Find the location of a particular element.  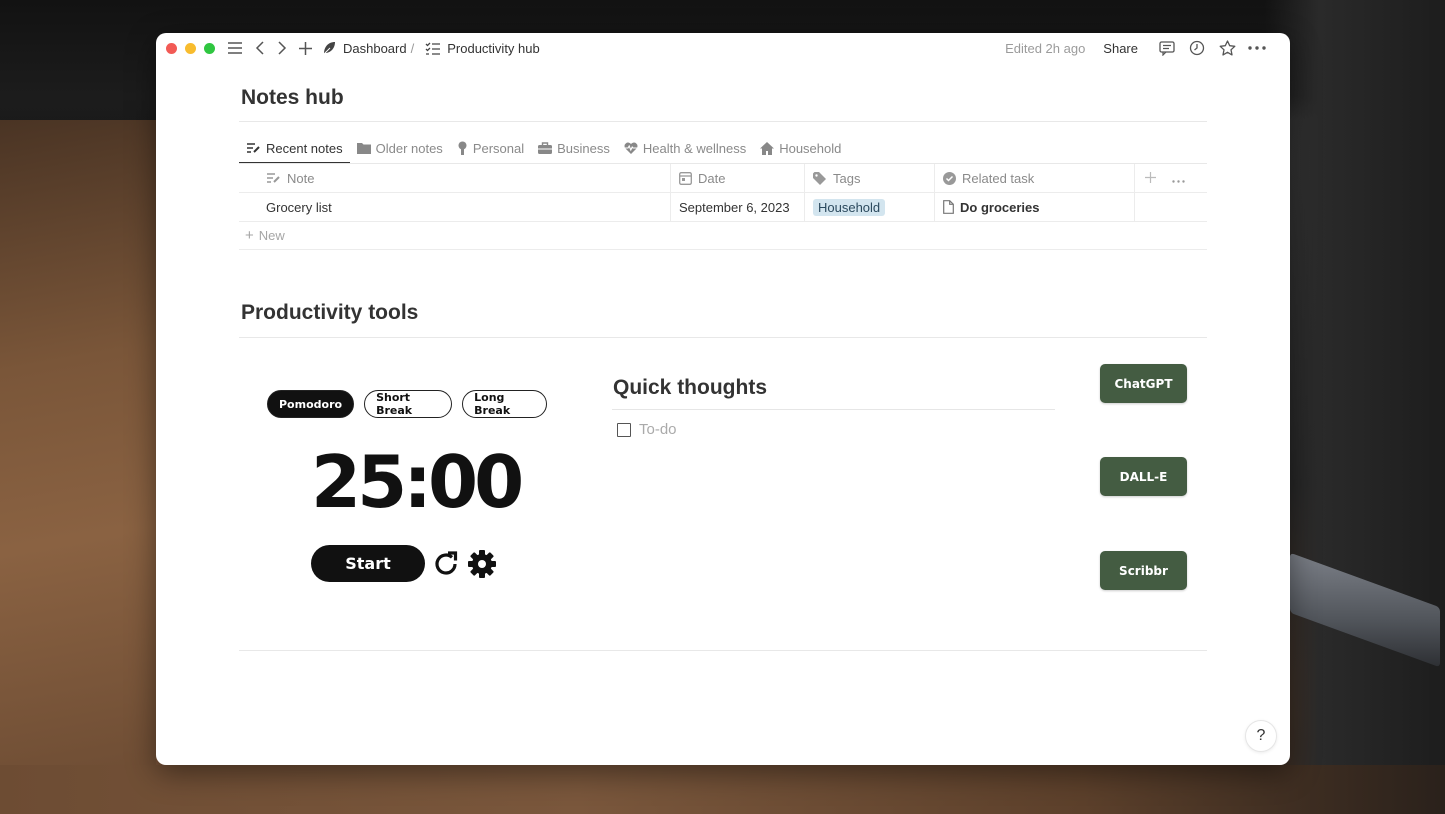

reset-icon is located at coordinates (446, 564).